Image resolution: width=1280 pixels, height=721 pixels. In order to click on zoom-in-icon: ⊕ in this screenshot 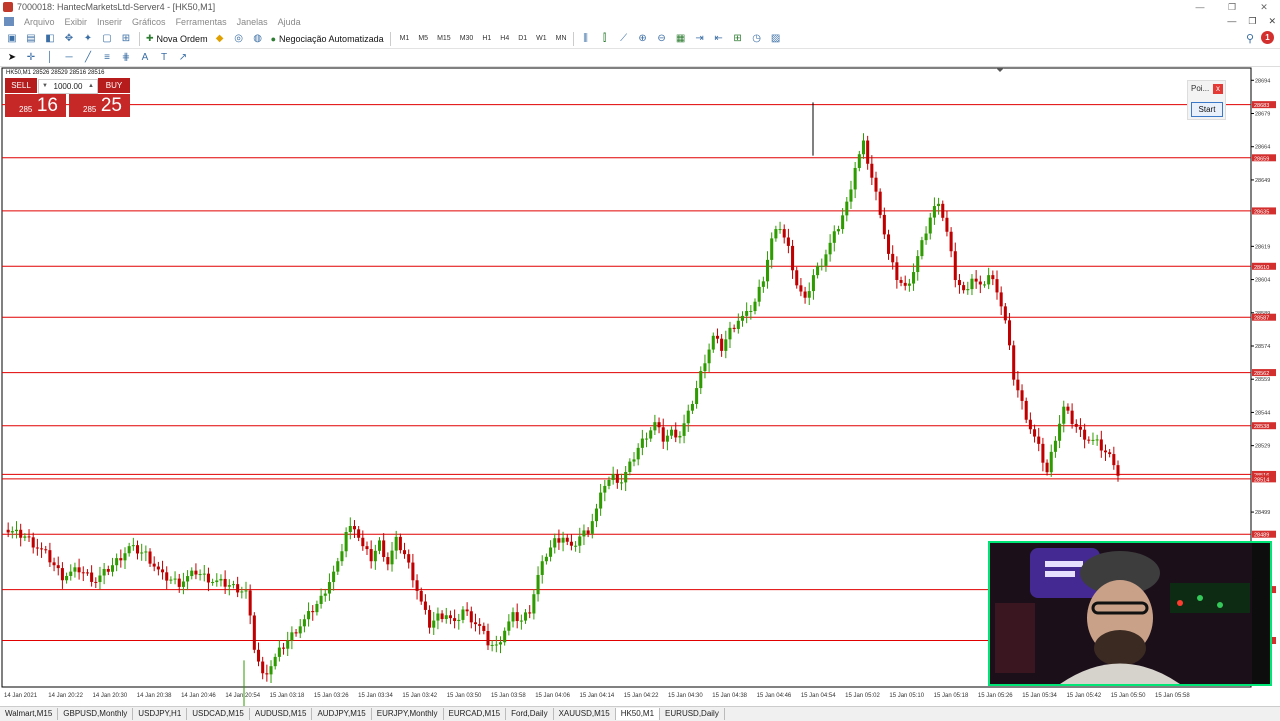, I will do `click(643, 38)`.